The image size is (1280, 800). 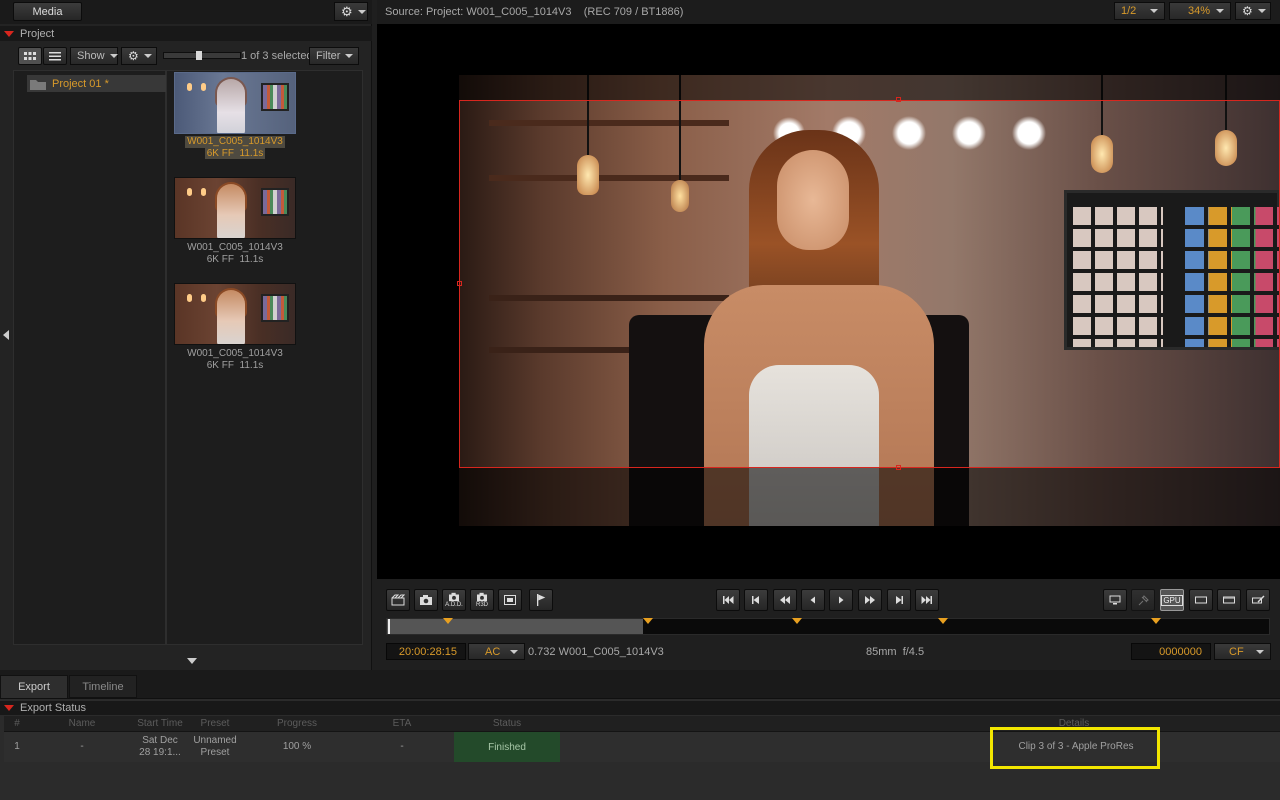 What do you see at coordinates (192, 661) in the screenshot?
I see `expand-down-icon` at bounding box center [192, 661].